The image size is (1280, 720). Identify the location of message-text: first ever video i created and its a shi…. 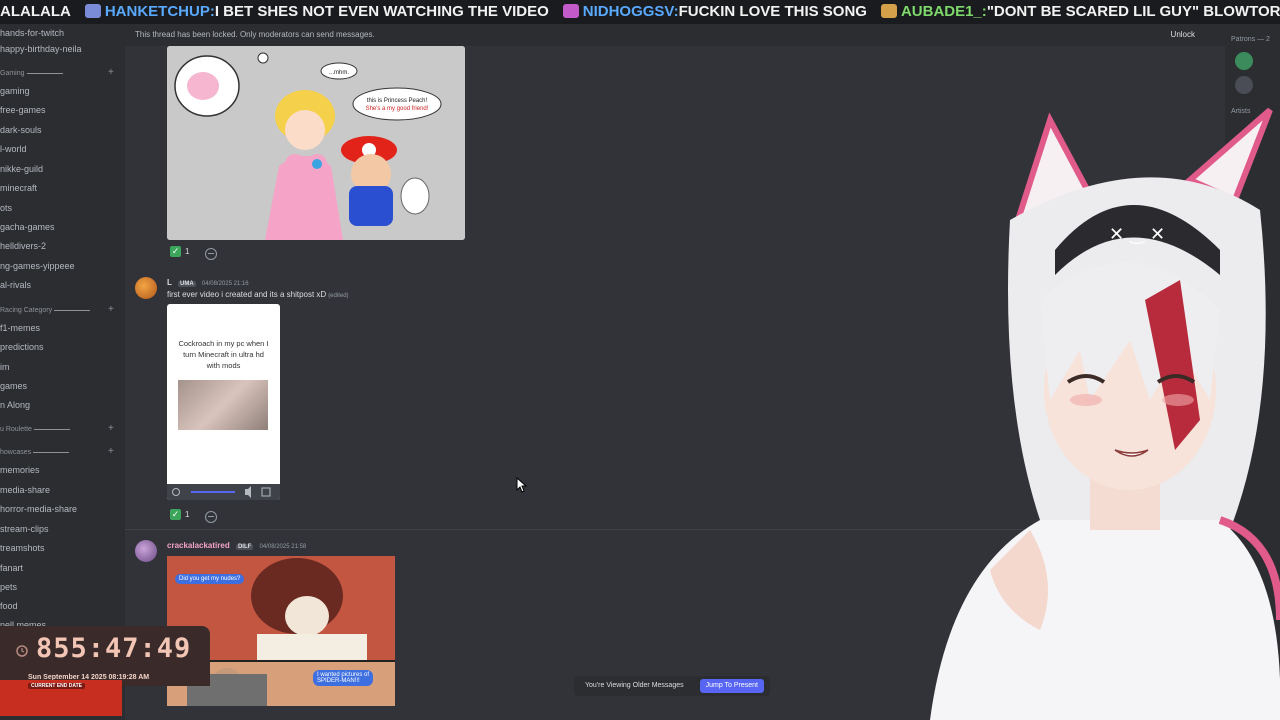
(258, 294).